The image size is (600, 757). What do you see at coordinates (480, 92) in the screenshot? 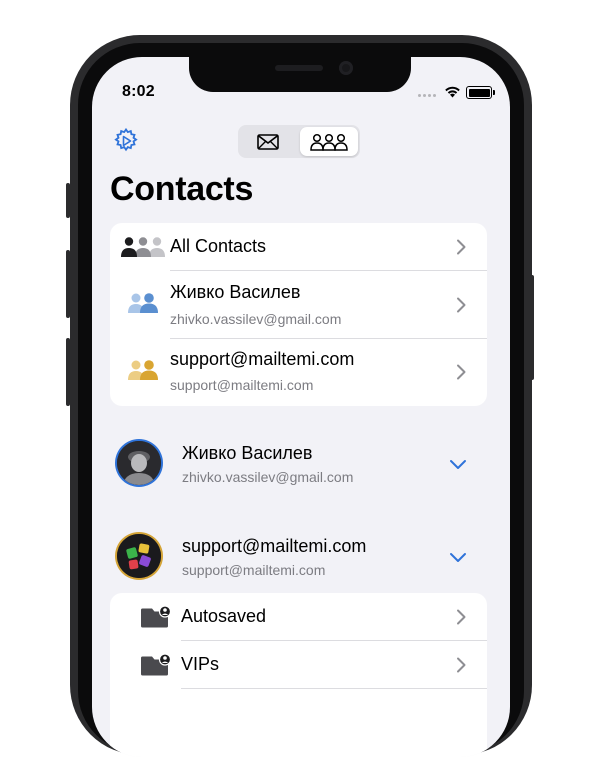
I see `battery-icon` at bounding box center [480, 92].